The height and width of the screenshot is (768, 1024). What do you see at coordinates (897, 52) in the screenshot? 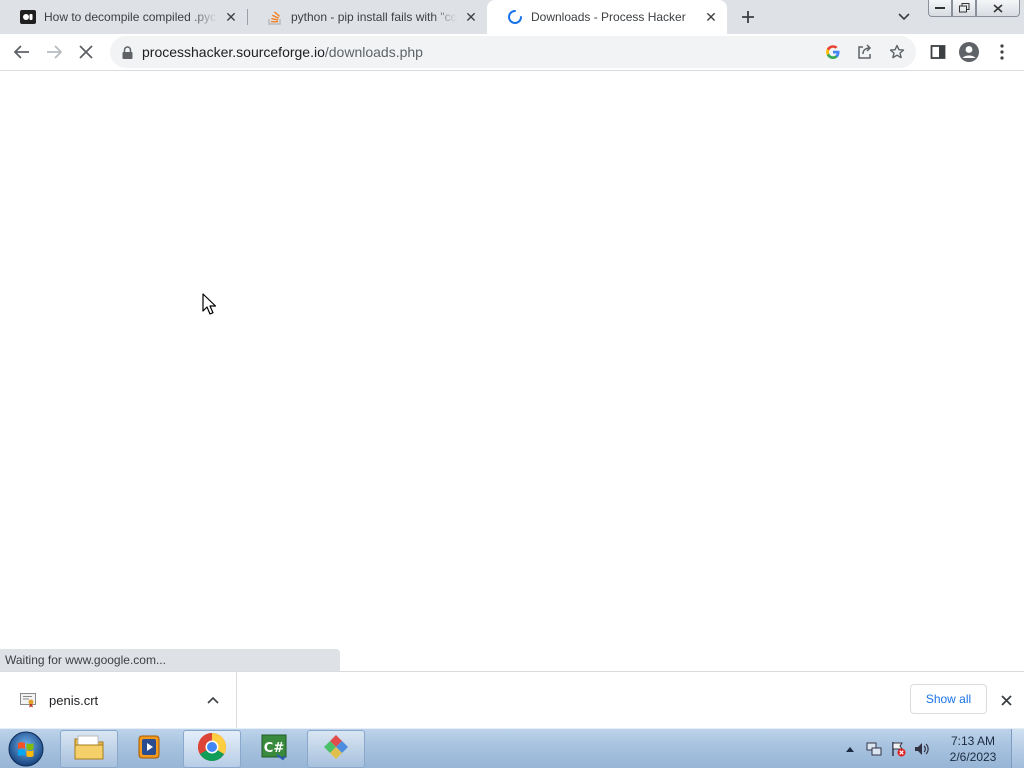
I see `bookmark-star-icon` at bounding box center [897, 52].